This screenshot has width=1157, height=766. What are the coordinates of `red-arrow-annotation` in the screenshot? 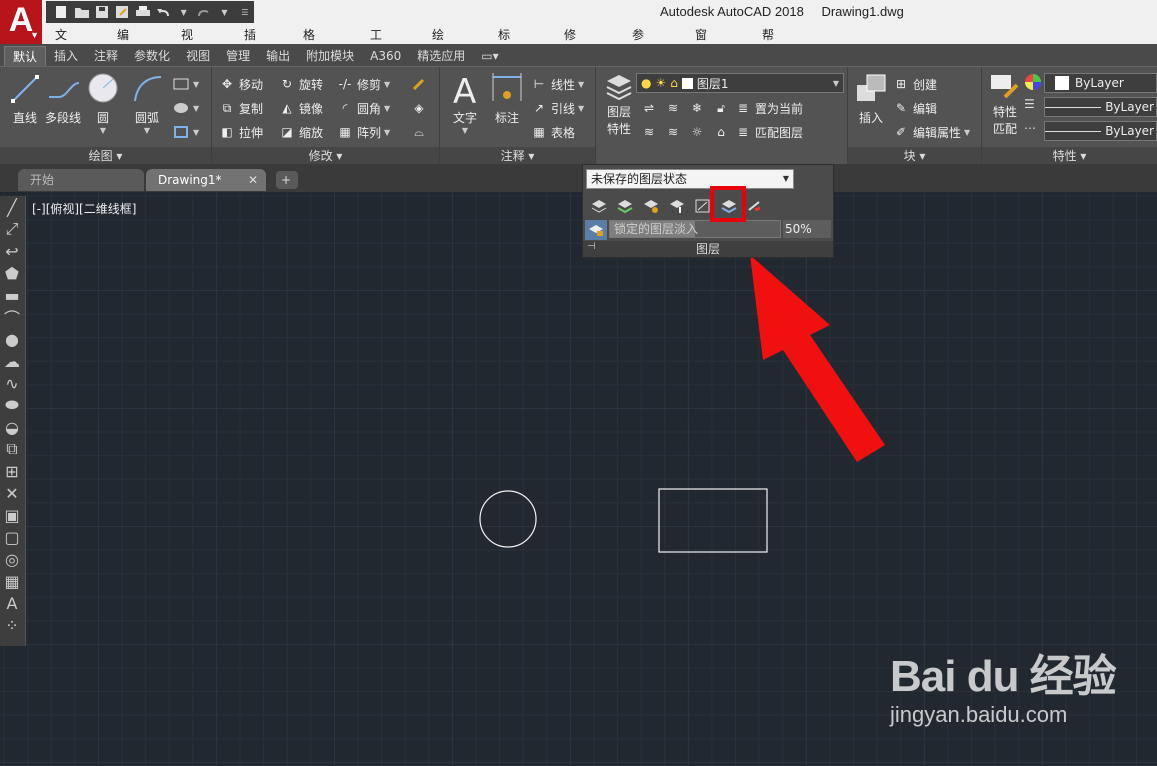 It's located at (817, 358).